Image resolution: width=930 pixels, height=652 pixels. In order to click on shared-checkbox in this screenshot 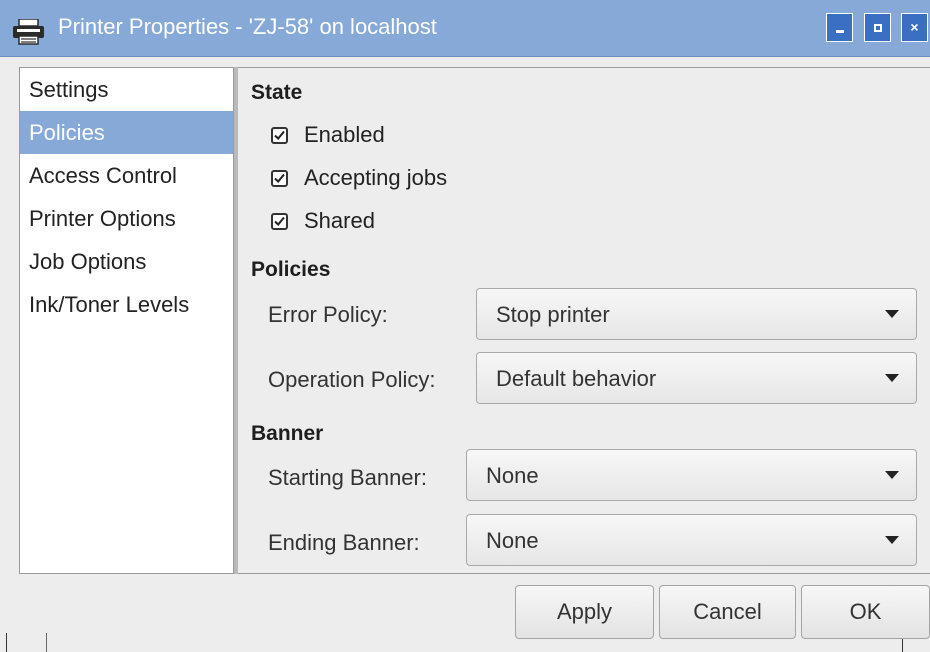, I will do `click(279, 221)`.